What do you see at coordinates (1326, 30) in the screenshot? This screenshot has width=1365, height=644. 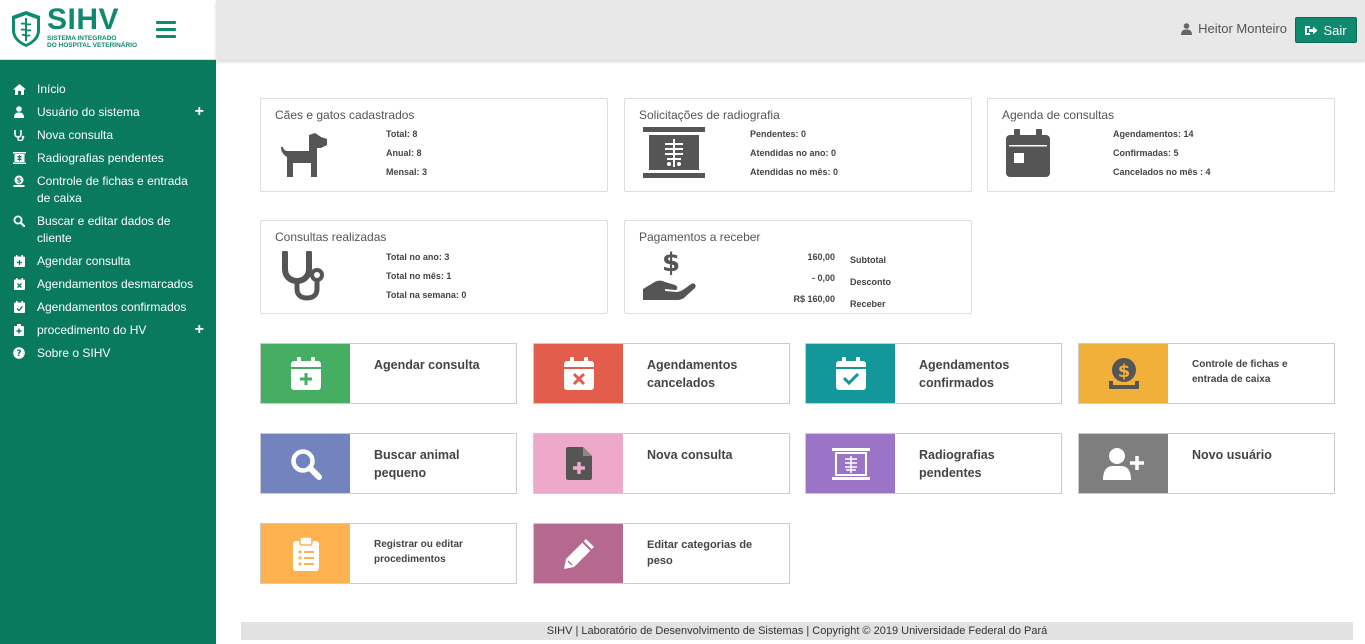 I see `logout-button: Sair` at bounding box center [1326, 30].